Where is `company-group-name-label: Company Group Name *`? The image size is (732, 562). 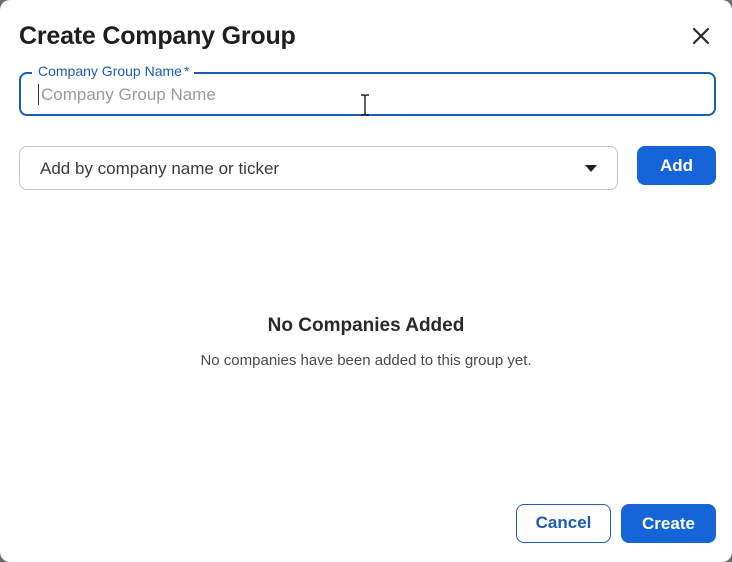 company-group-name-label: Company Group Name * is located at coordinates (113, 71).